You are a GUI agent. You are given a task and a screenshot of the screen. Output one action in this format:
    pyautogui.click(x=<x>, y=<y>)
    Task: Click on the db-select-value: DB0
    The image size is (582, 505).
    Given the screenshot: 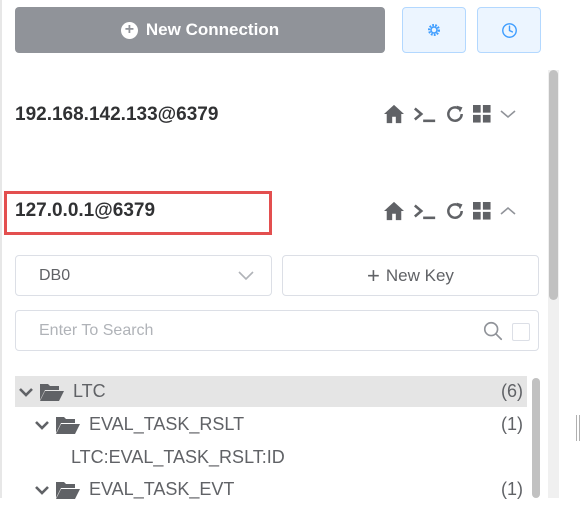 What is the action you would take?
    pyautogui.click(x=55, y=275)
    